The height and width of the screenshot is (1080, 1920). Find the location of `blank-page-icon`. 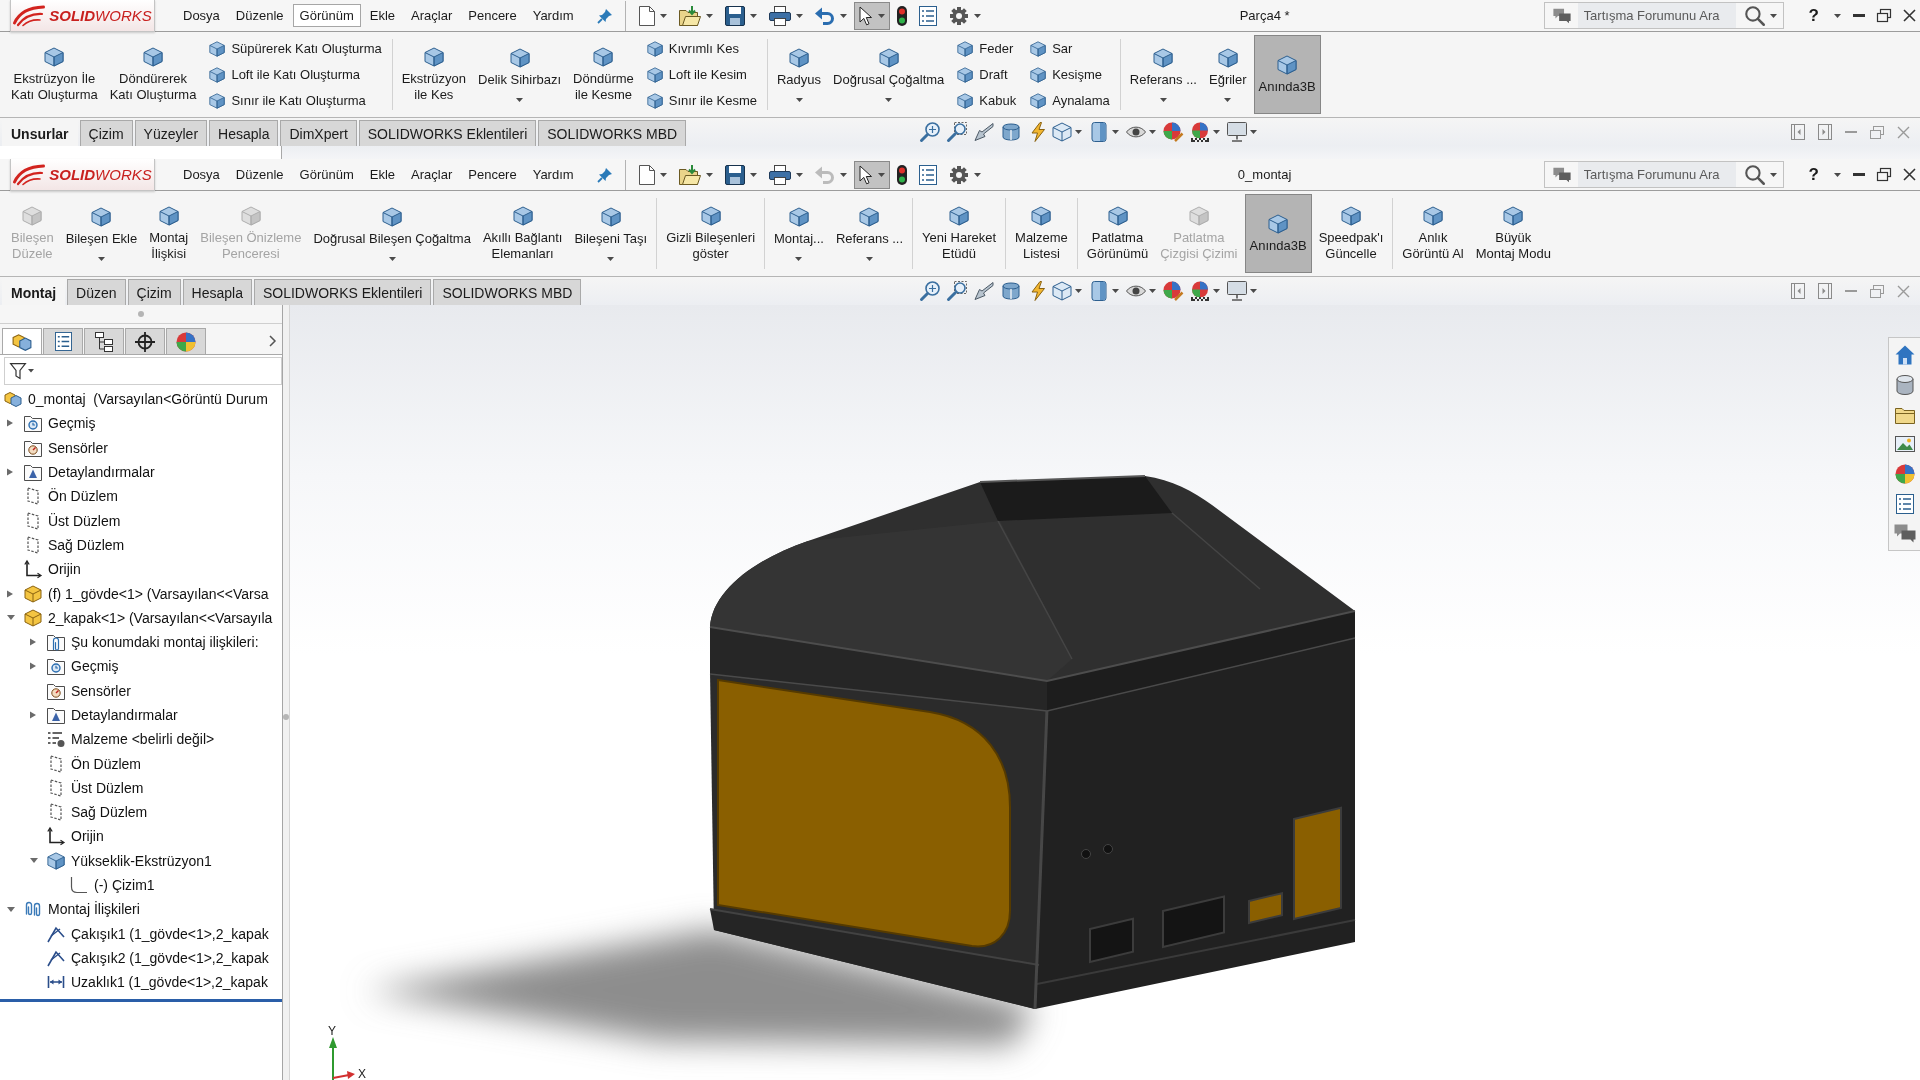

blank-page-icon is located at coordinates (646, 15).